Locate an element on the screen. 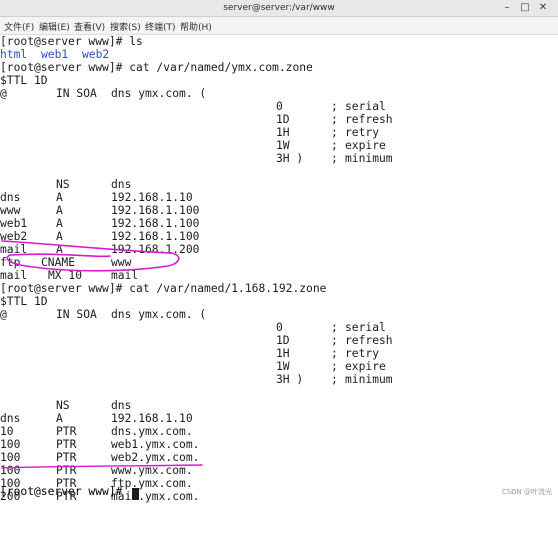 The width and height of the screenshot is (558, 555). annotation-scribble is located at coordinates (90, 256).